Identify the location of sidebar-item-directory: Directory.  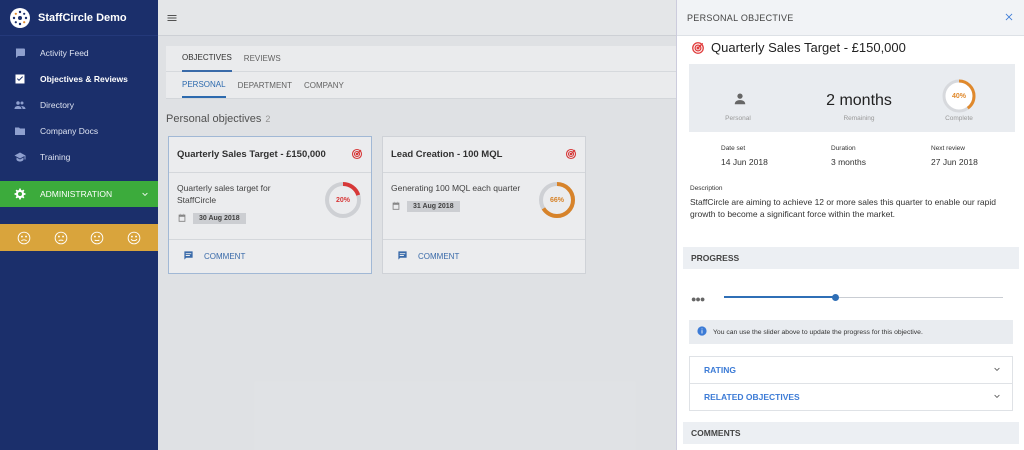
(79, 105).